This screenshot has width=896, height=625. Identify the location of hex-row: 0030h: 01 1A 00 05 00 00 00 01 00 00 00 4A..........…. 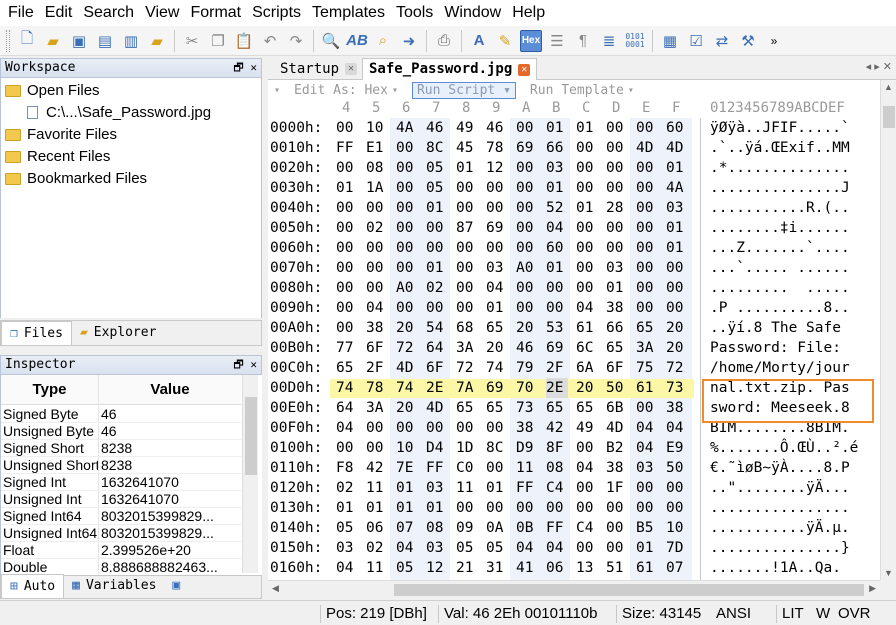
(574, 188).